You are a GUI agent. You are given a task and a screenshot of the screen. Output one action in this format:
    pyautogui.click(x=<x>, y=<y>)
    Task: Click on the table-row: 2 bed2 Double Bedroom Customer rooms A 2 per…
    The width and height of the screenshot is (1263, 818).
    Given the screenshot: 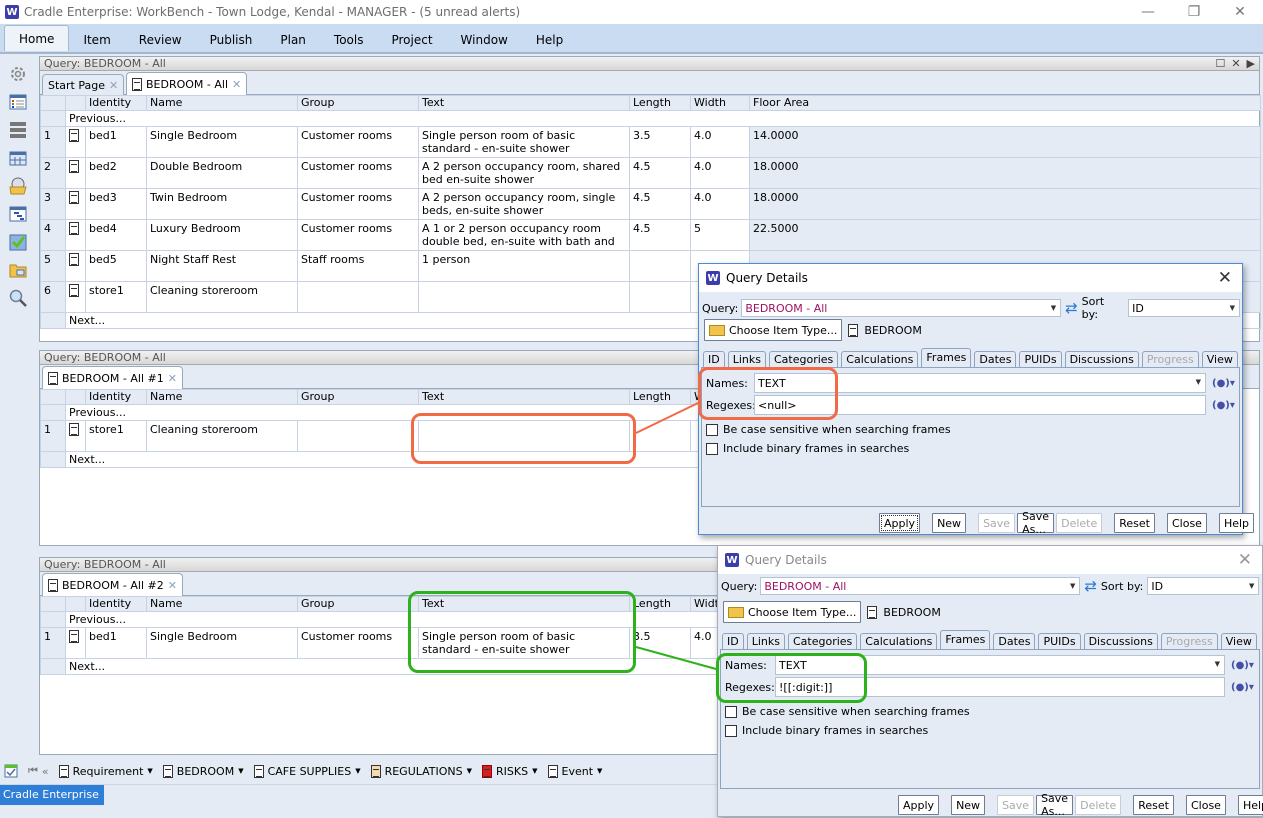 What is the action you would take?
    pyautogui.click(x=650, y=173)
    